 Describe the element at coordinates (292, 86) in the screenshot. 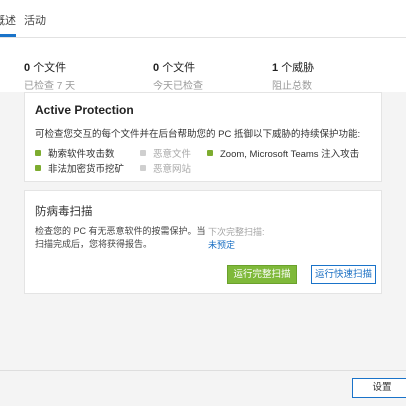

I see `stat-subtitle: 阻止总数` at that location.